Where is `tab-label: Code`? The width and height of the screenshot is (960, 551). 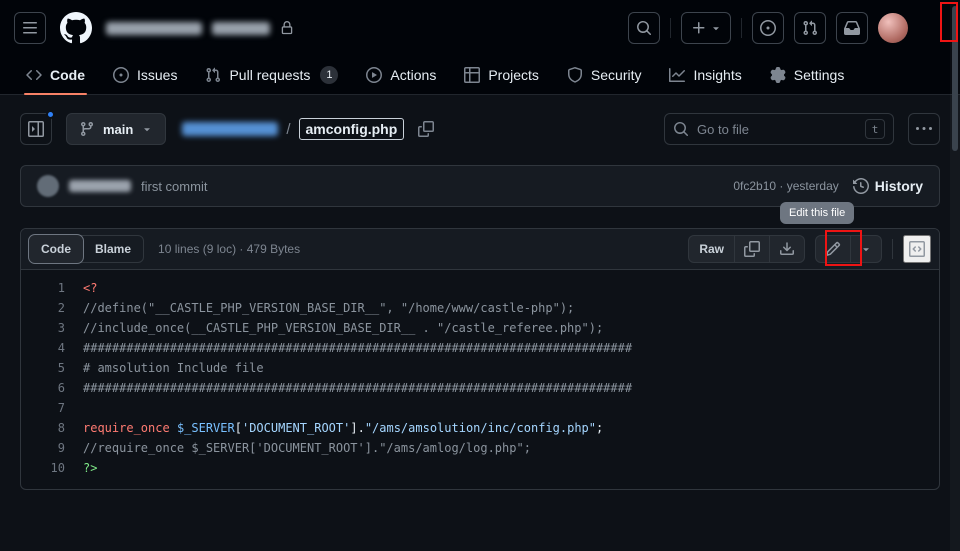 tab-label: Code is located at coordinates (67, 75).